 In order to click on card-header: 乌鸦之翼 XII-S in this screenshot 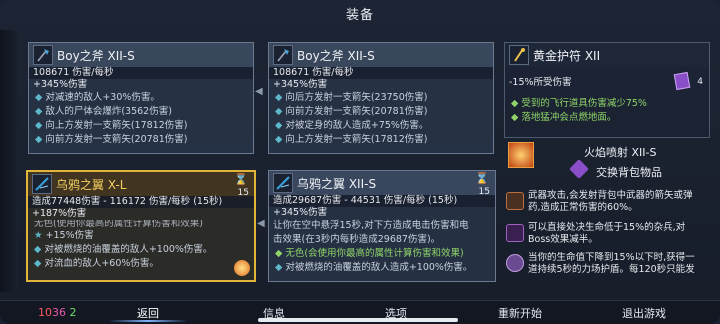, I will do `click(382, 183)`.